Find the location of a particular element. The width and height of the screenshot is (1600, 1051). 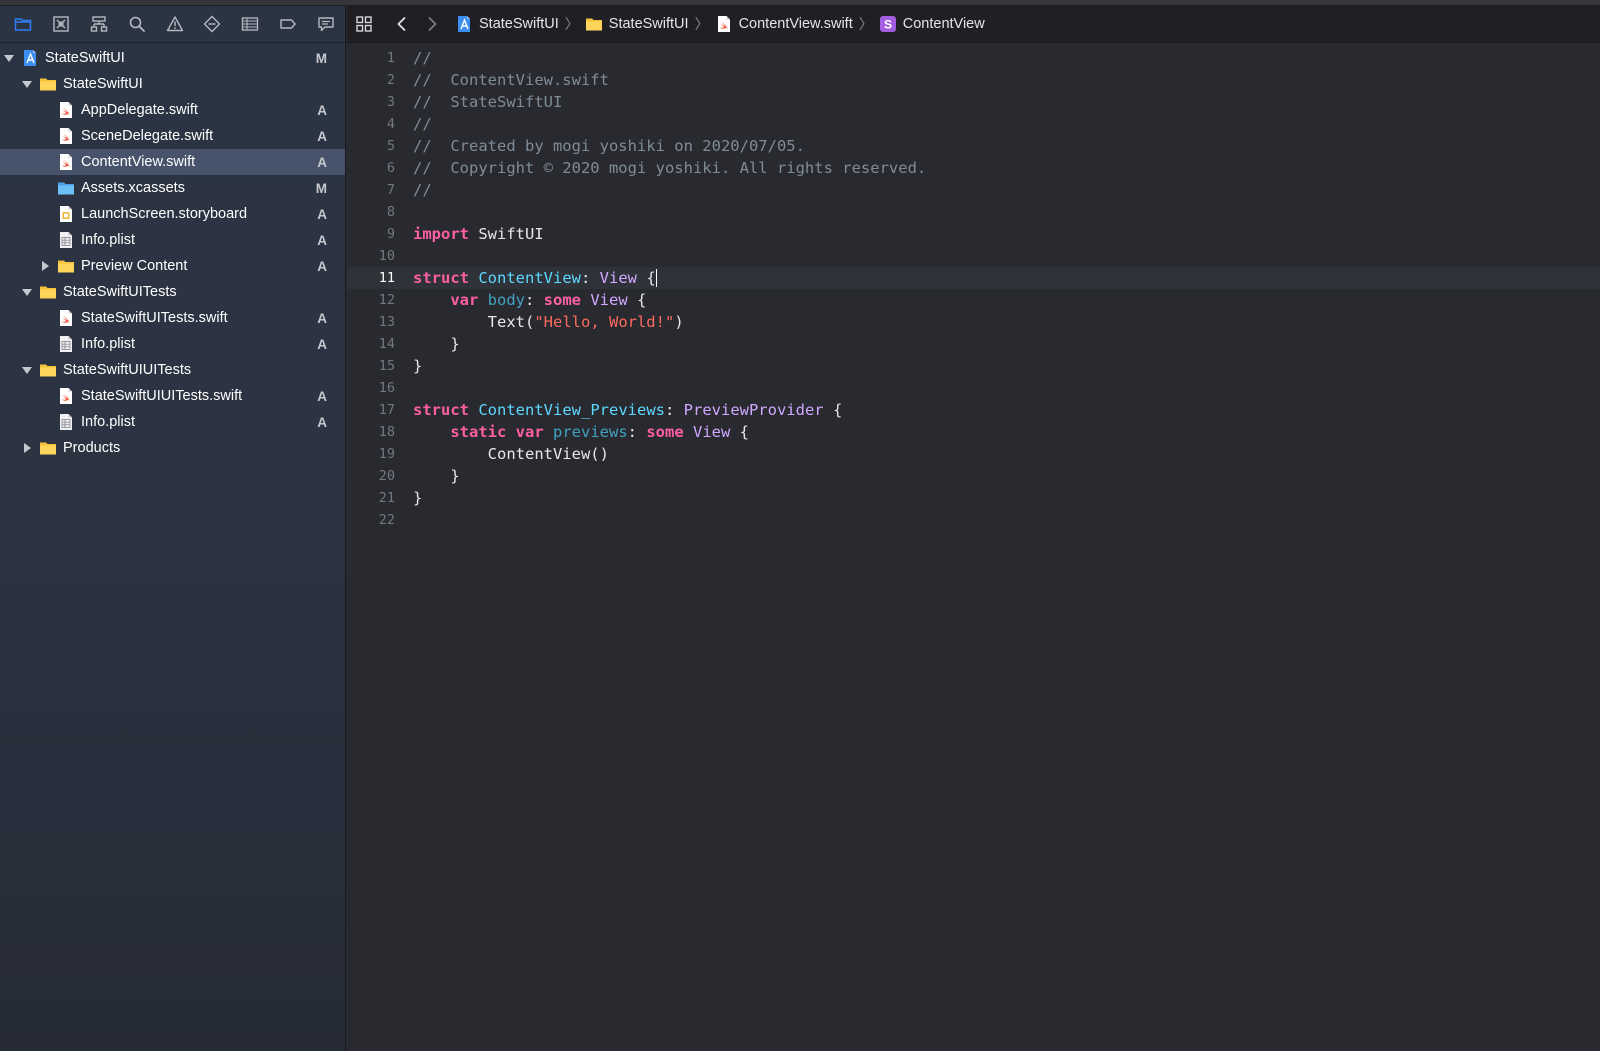

issue-navigator-tab is located at coordinates (175, 24).